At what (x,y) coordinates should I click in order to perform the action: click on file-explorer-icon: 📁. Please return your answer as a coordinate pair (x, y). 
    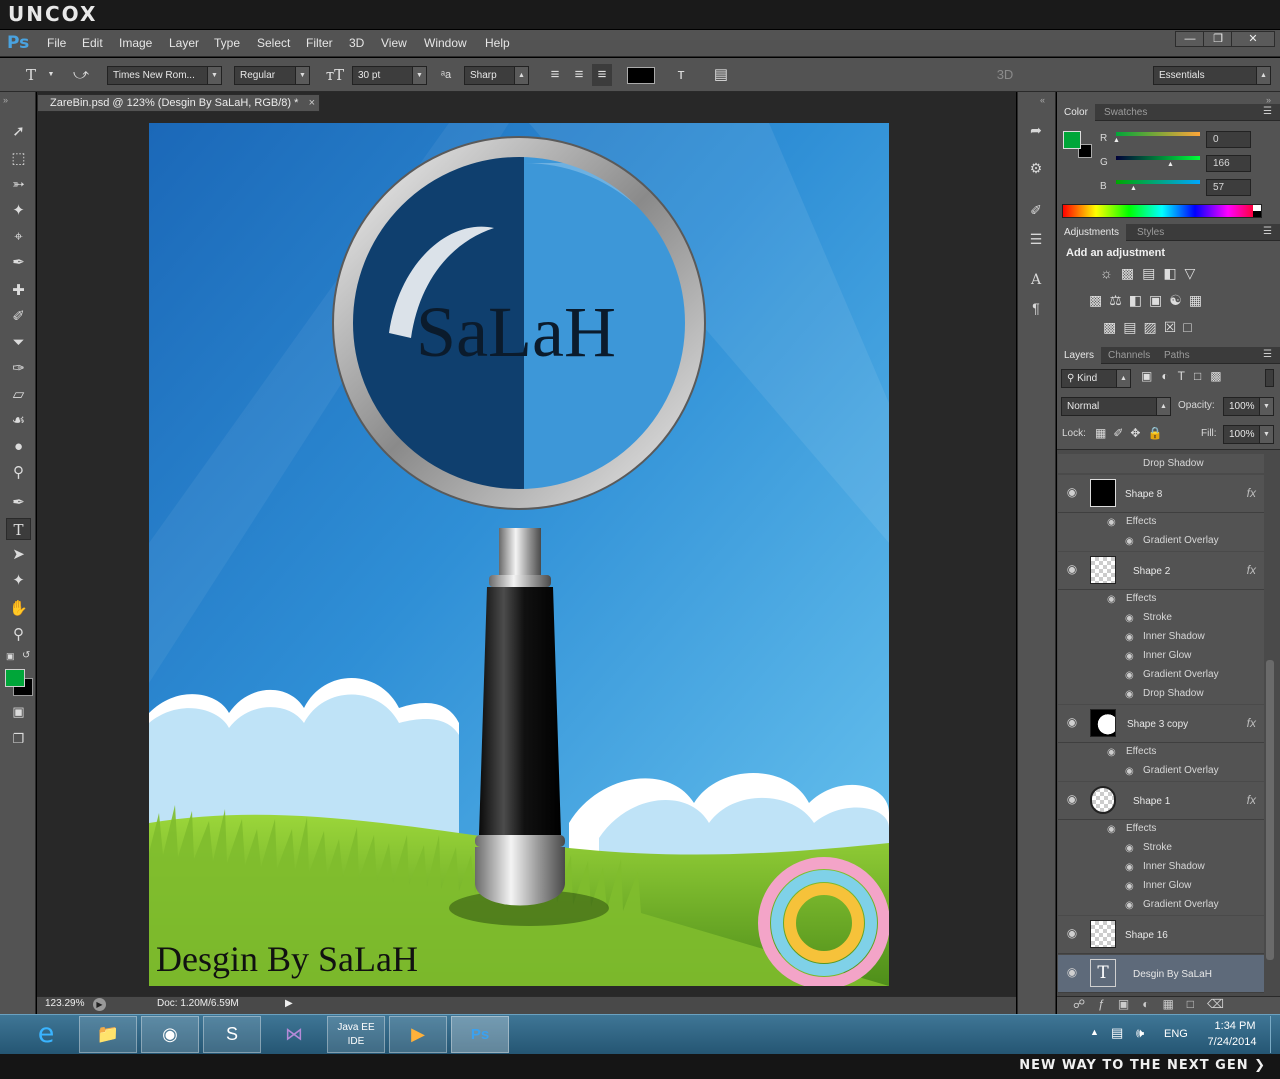
    Looking at the image, I should click on (108, 1034).